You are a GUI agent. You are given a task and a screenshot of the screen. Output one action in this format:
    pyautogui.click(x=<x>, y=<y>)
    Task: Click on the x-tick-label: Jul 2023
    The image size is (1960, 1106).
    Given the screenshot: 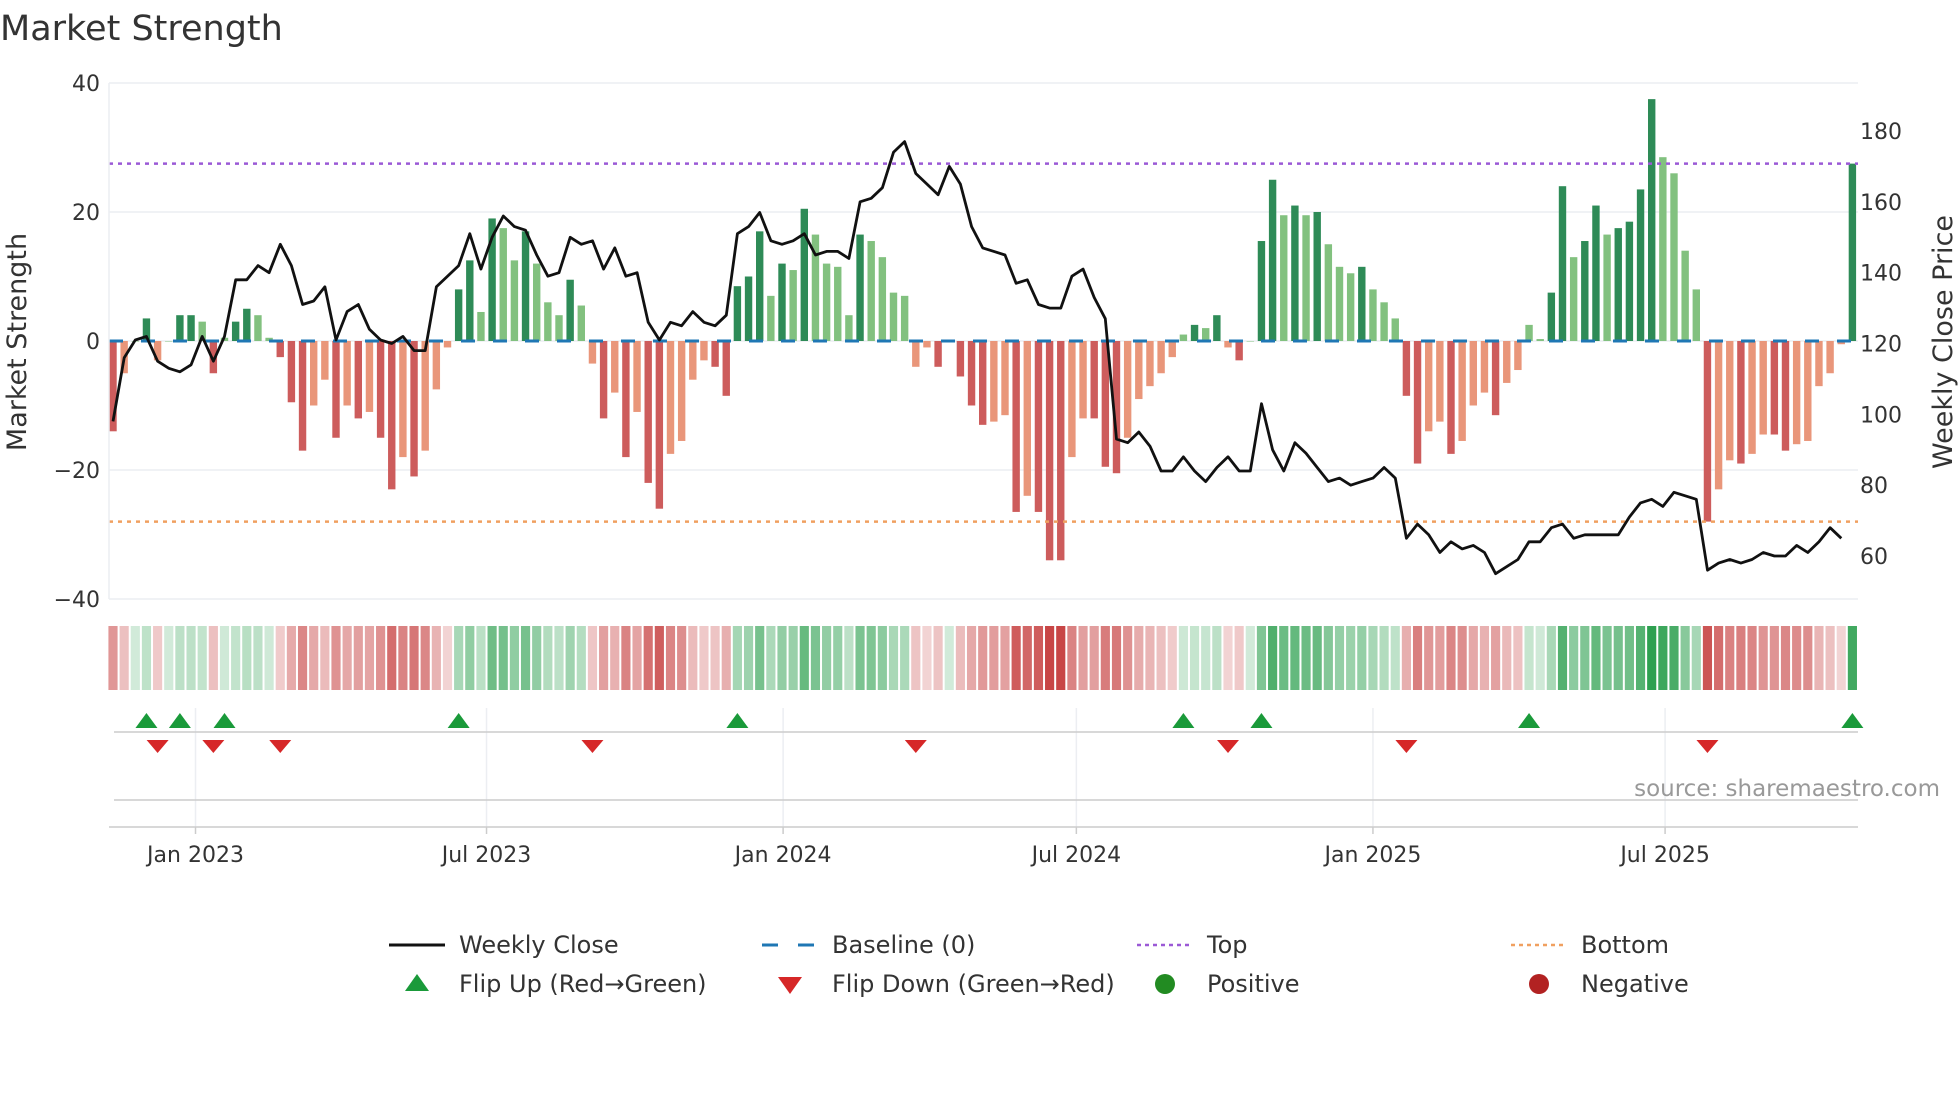 What is the action you would take?
    pyautogui.click(x=486, y=855)
    